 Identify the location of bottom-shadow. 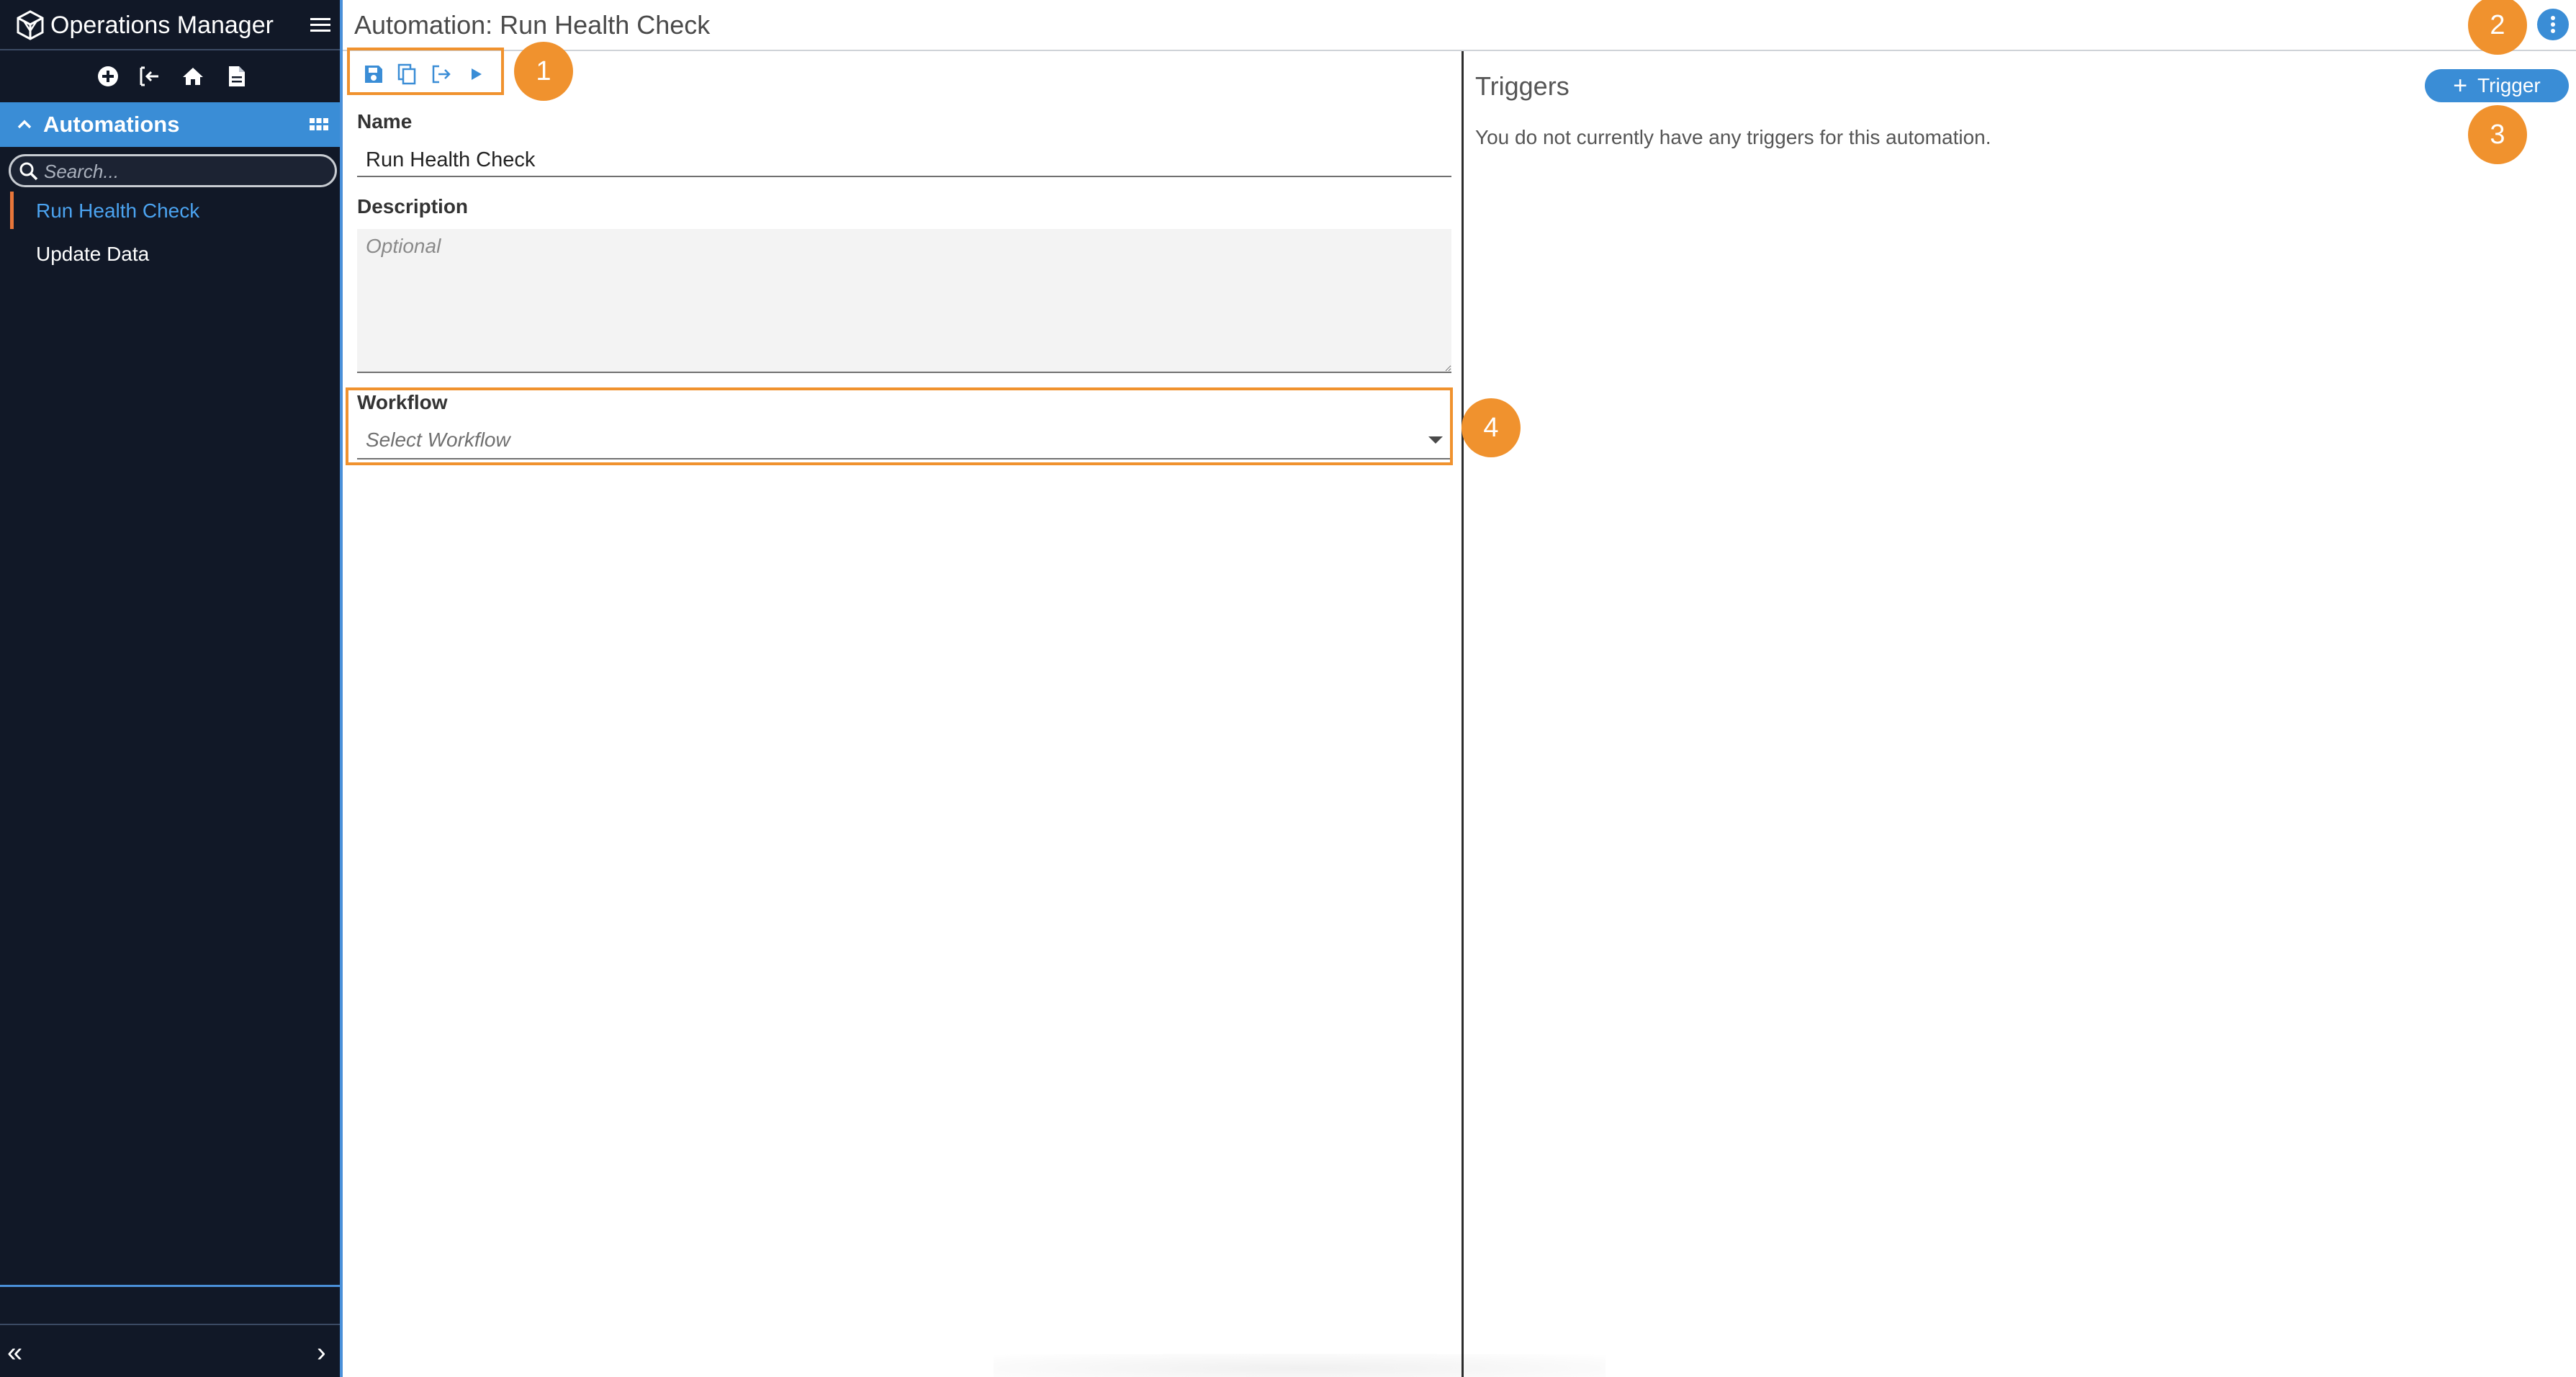
(1300, 1365).